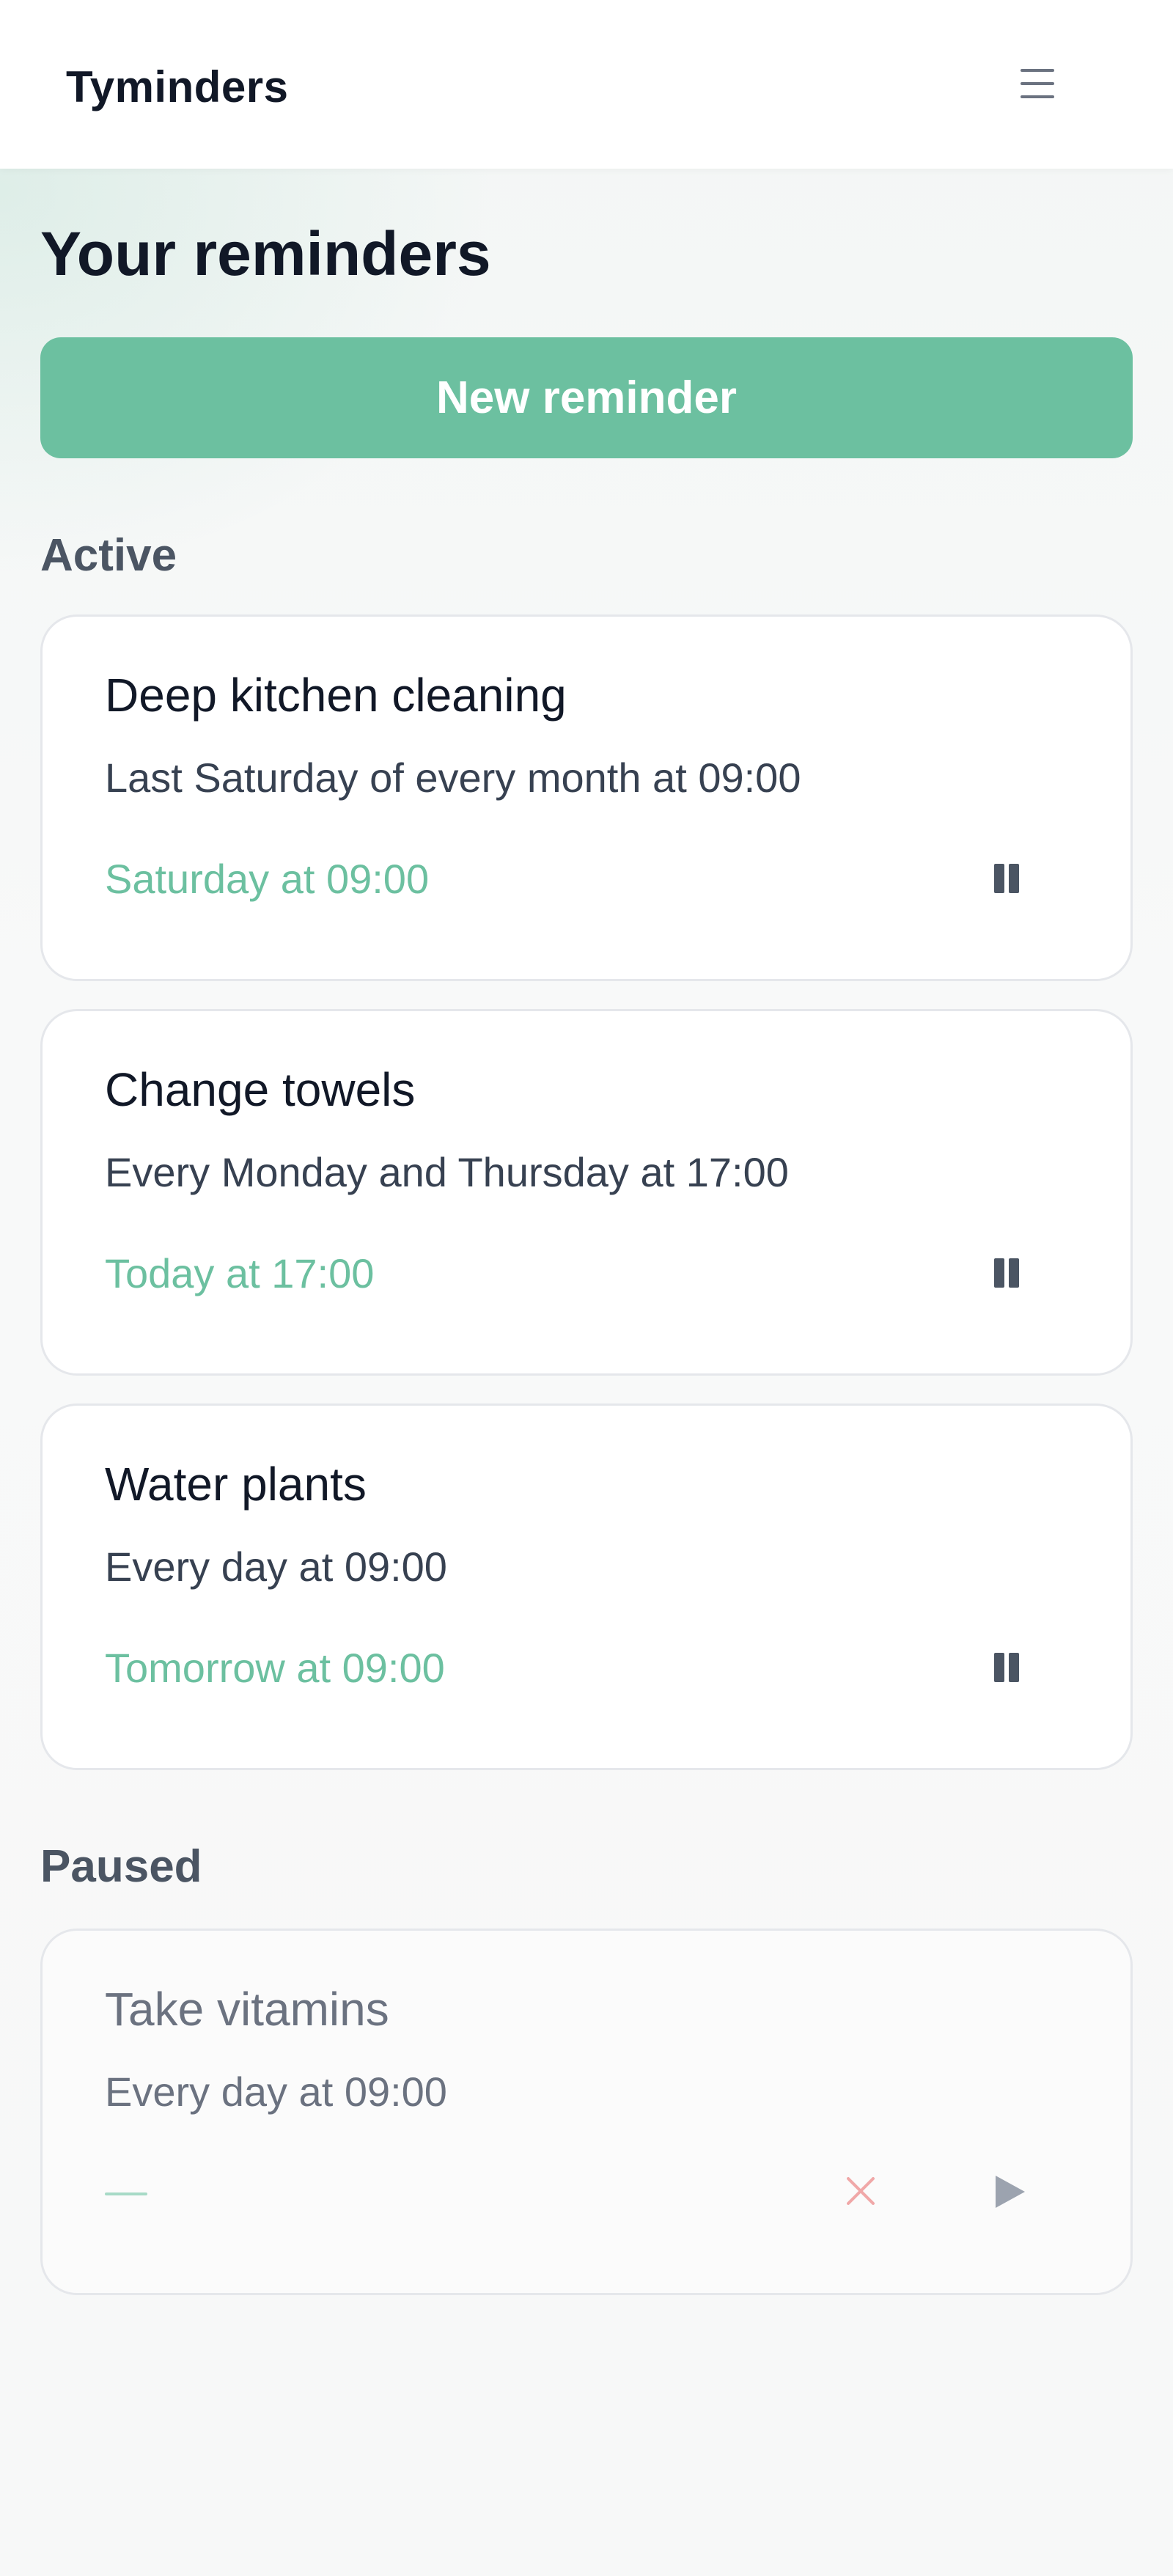 This screenshot has width=1173, height=2576. Describe the element at coordinates (236, 1485) in the screenshot. I see `reminder-title: Water plants` at that location.